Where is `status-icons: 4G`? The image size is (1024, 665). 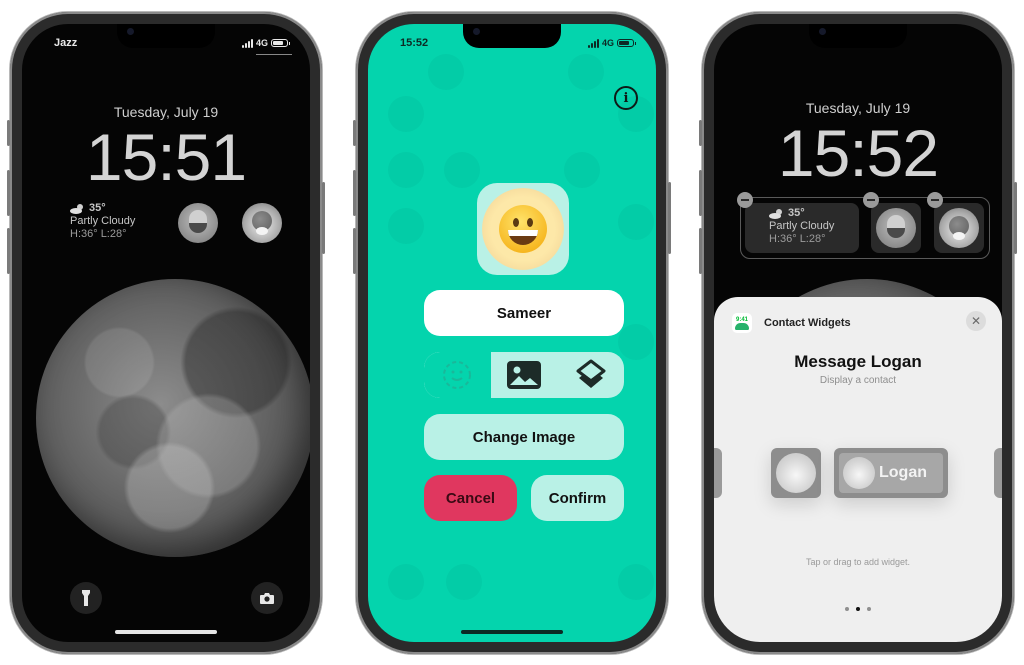
status-icons: 4G is located at coordinates (265, 43).